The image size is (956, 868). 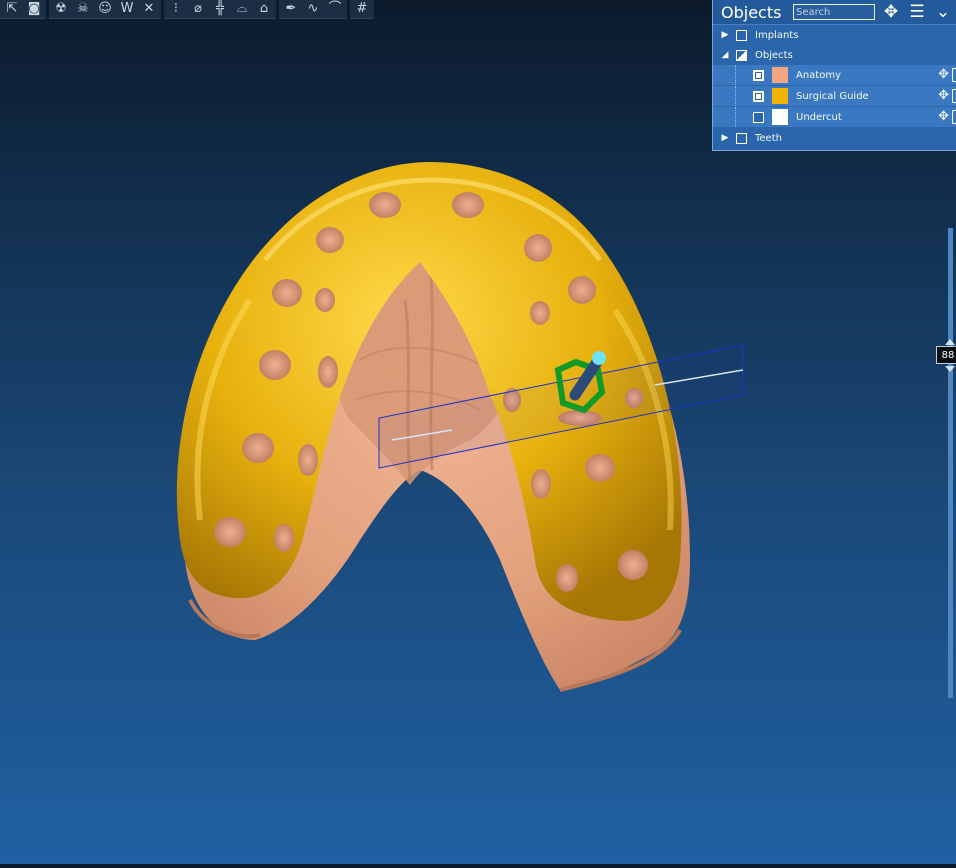 I want to click on collapse-down-icon: ◢, so click(x=725, y=55).